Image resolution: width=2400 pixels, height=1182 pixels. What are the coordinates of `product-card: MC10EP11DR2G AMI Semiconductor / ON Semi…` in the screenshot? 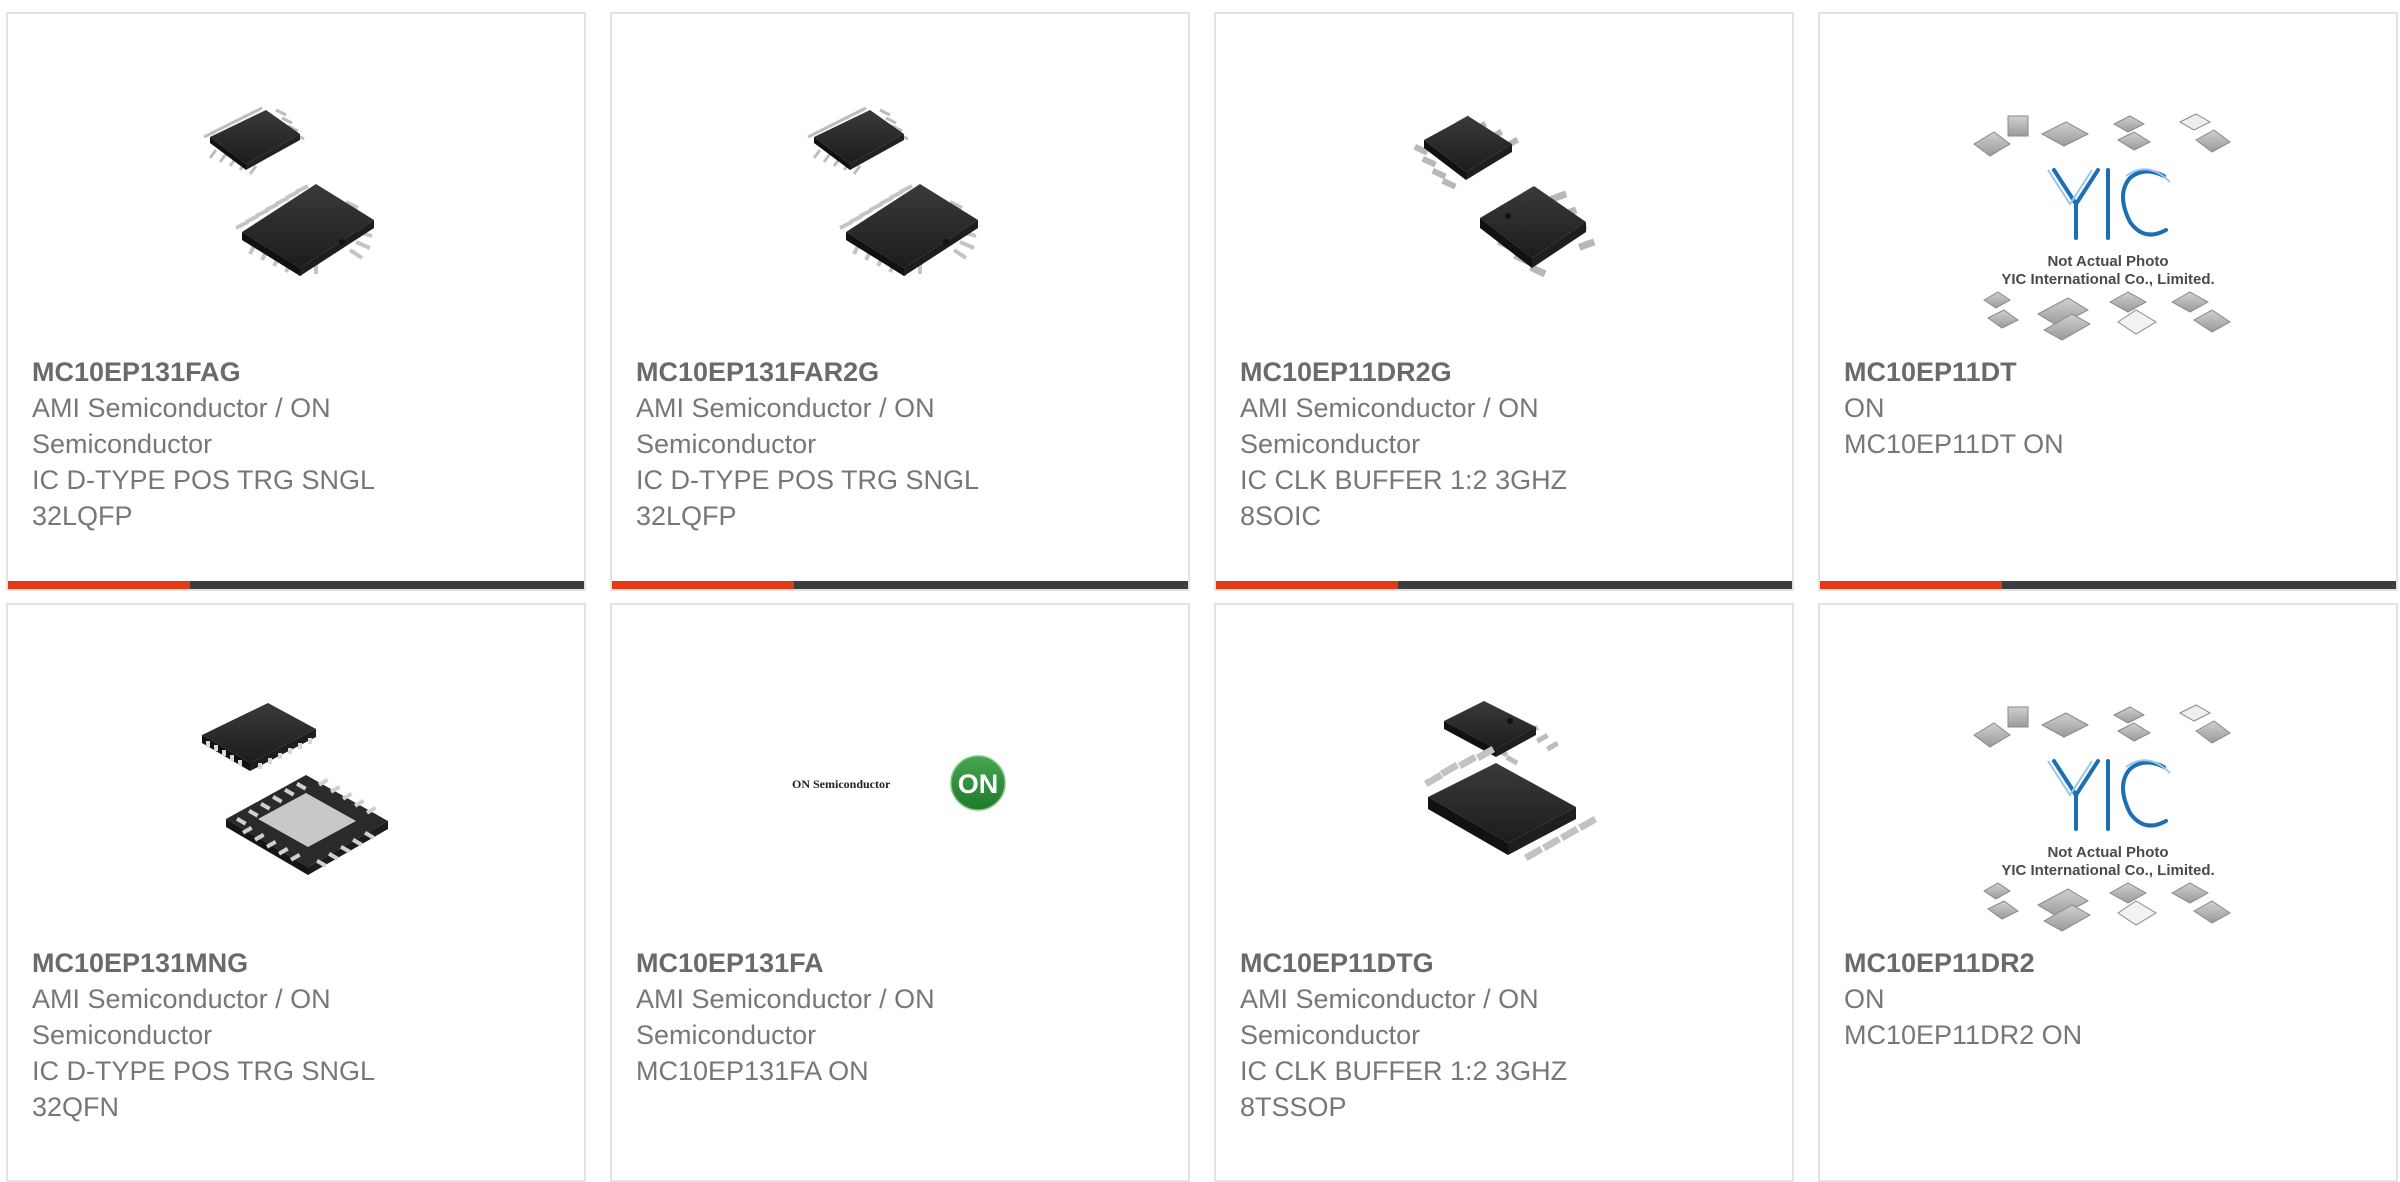 It's located at (1504, 301).